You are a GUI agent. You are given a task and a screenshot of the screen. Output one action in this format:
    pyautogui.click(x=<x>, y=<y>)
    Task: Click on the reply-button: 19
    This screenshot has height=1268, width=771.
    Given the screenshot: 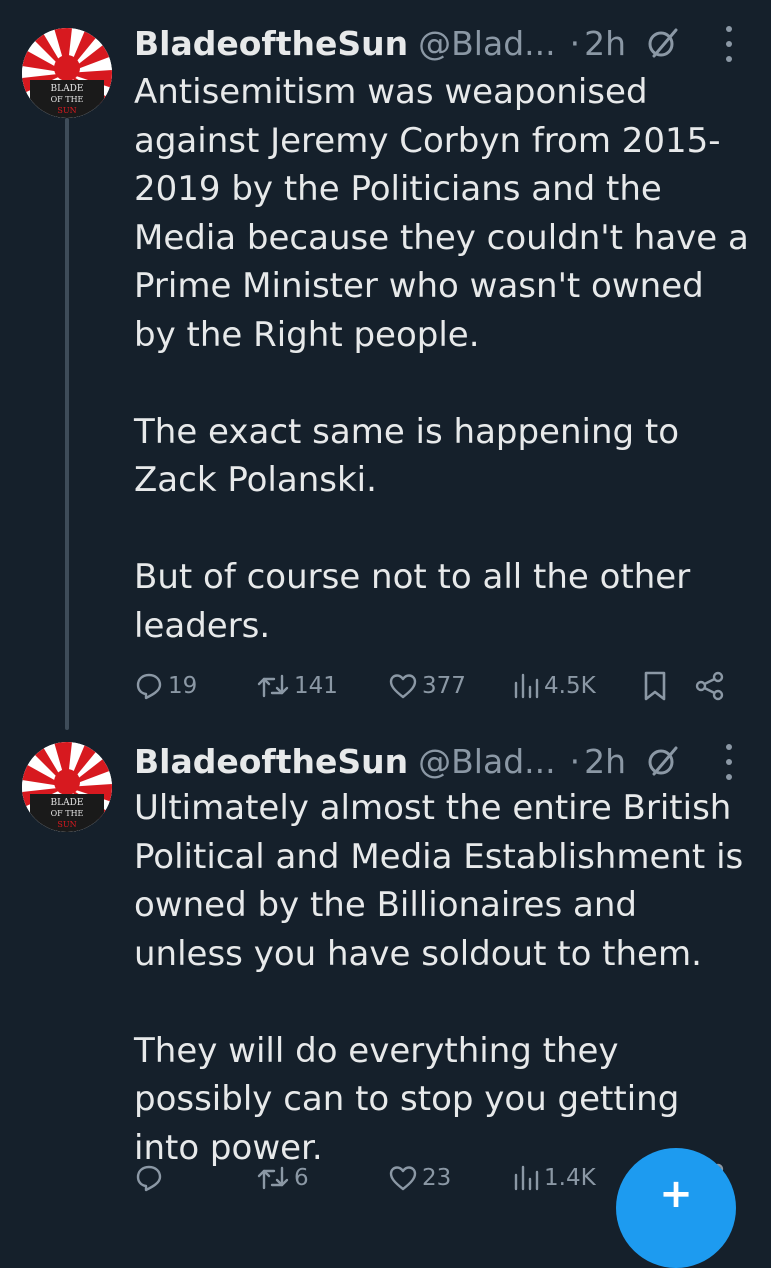 What is the action you would take?
    pyautogui.click(x=165, y=686)
    